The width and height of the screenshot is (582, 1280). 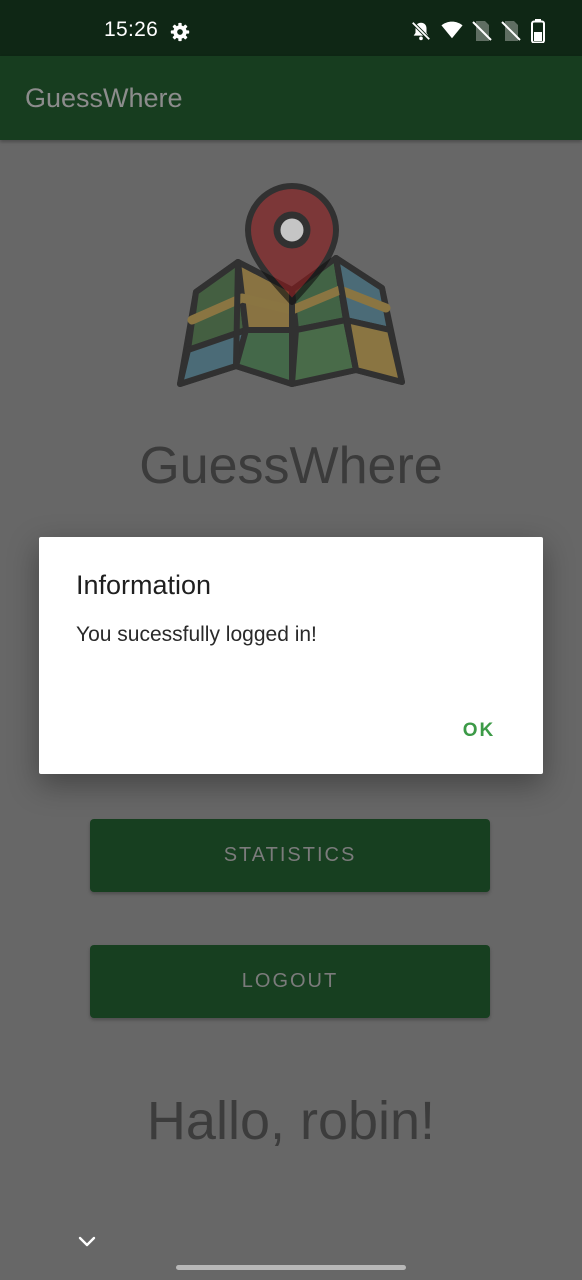 What do you see at coordinates (87, 1242) in the screenshot?
I see `chevron-down-icon` at bounding box center [87, 1242].